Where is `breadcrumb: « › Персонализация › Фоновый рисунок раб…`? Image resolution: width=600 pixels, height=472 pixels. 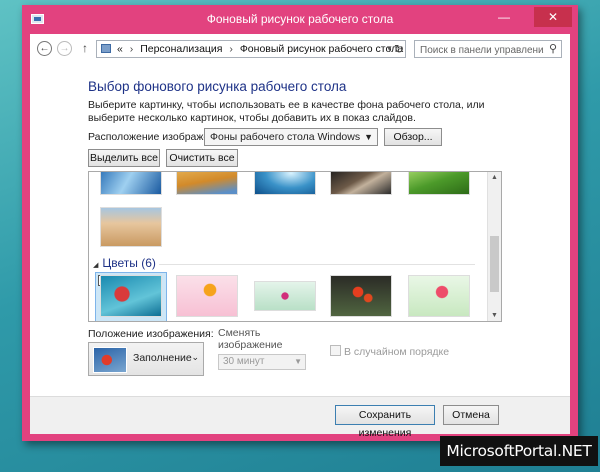 breadcrumb: « › Персонализация › Фоновый рисунок раб… is located at coordinates (260, 49).